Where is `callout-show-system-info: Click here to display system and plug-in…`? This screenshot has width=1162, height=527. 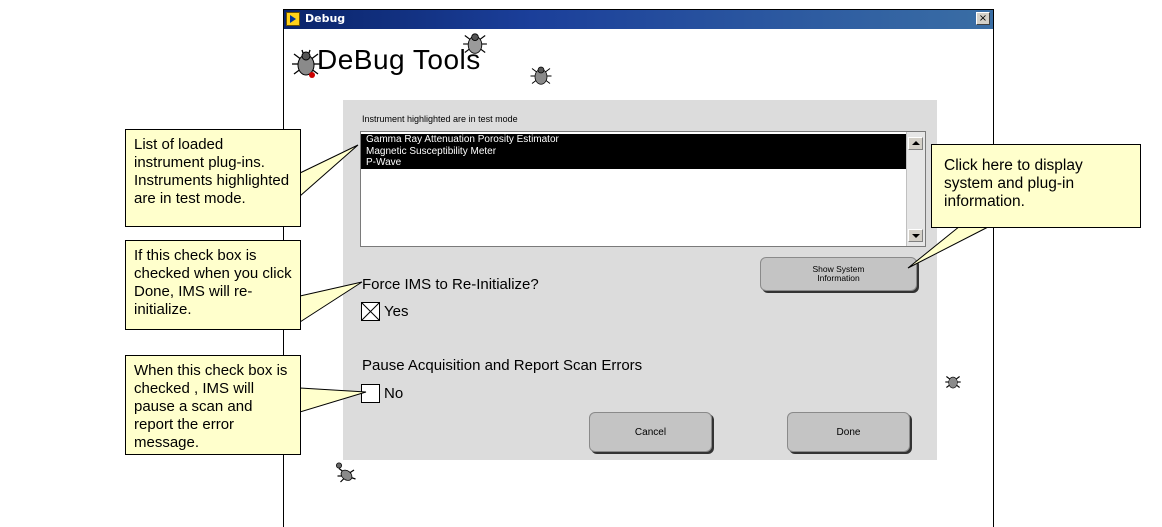 callout-show-system-info: Click here to display system and plug-in… is located at coordinates (1036, 186).